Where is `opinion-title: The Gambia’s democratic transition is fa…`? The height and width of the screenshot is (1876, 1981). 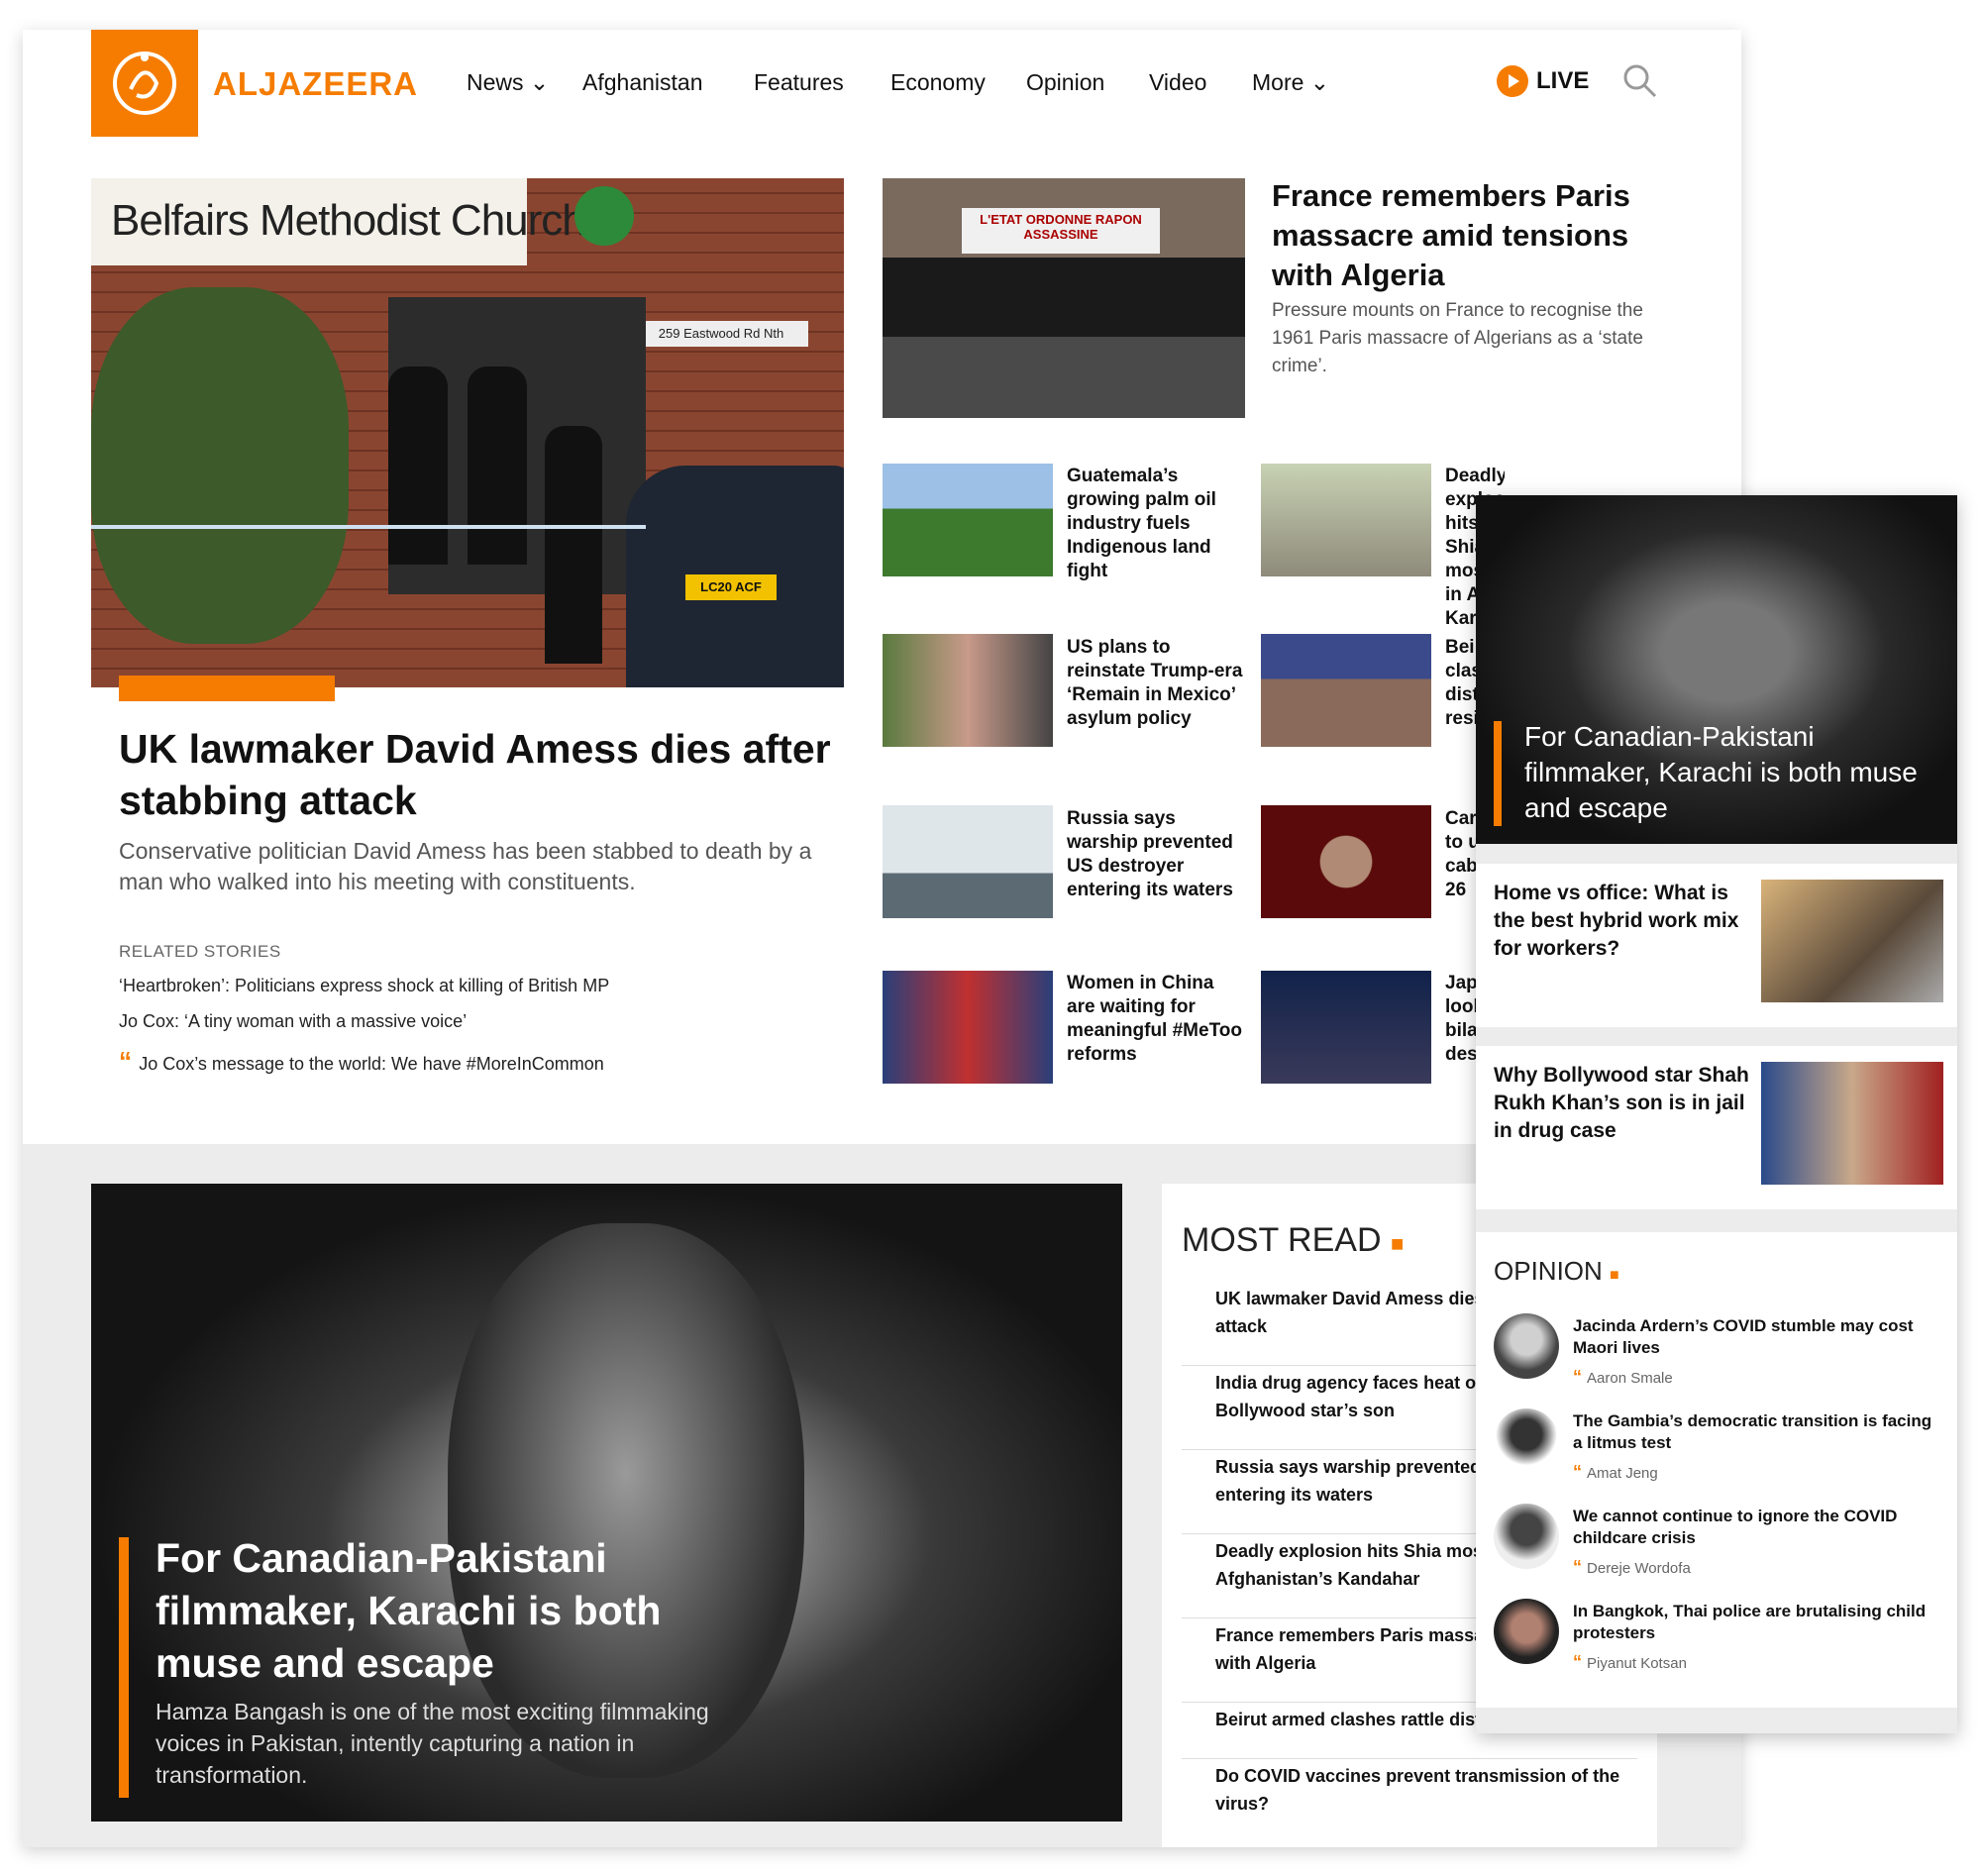 opinion-title: The Gambia’s democratic transition is fa… is located at coordinates (1756, 1432).